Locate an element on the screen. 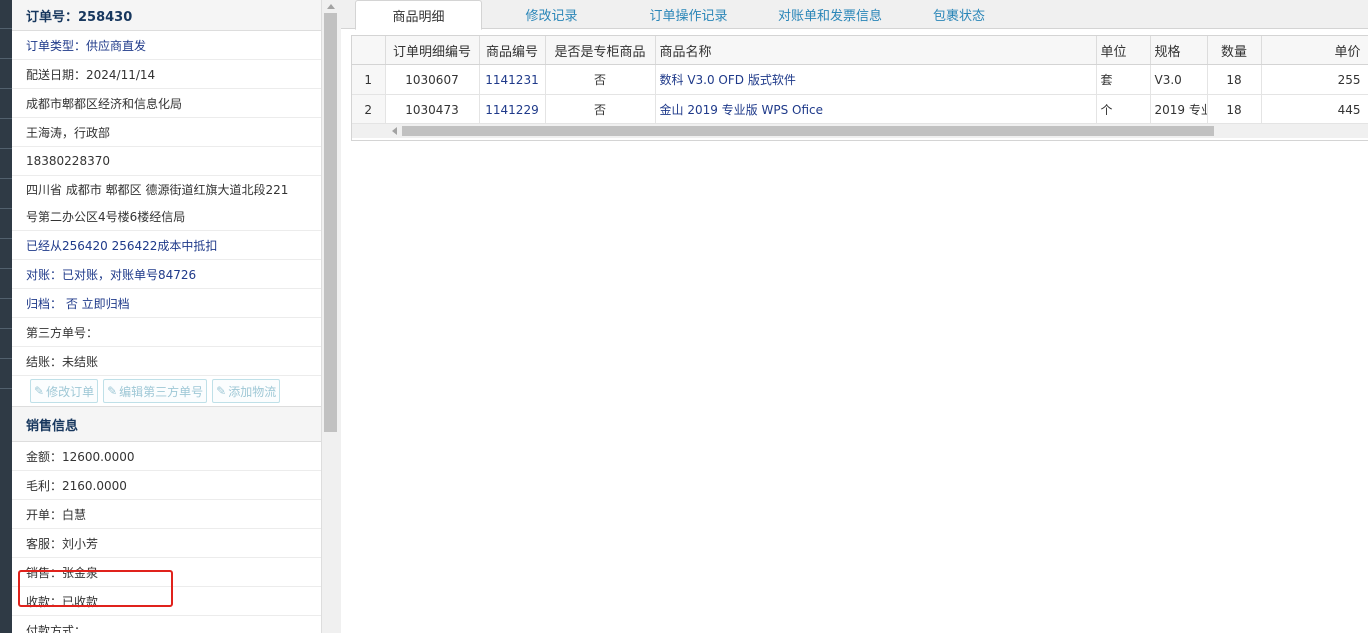 Image resolution: width=1368 pixels, height=633 pixels. order-info-row: 王海涛，行政部 is located at coordinates (166, 132).